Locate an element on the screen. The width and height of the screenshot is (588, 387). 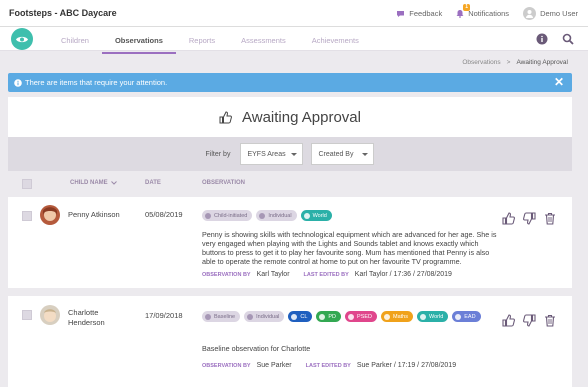
search-icon is located at coordinates (568, 39).